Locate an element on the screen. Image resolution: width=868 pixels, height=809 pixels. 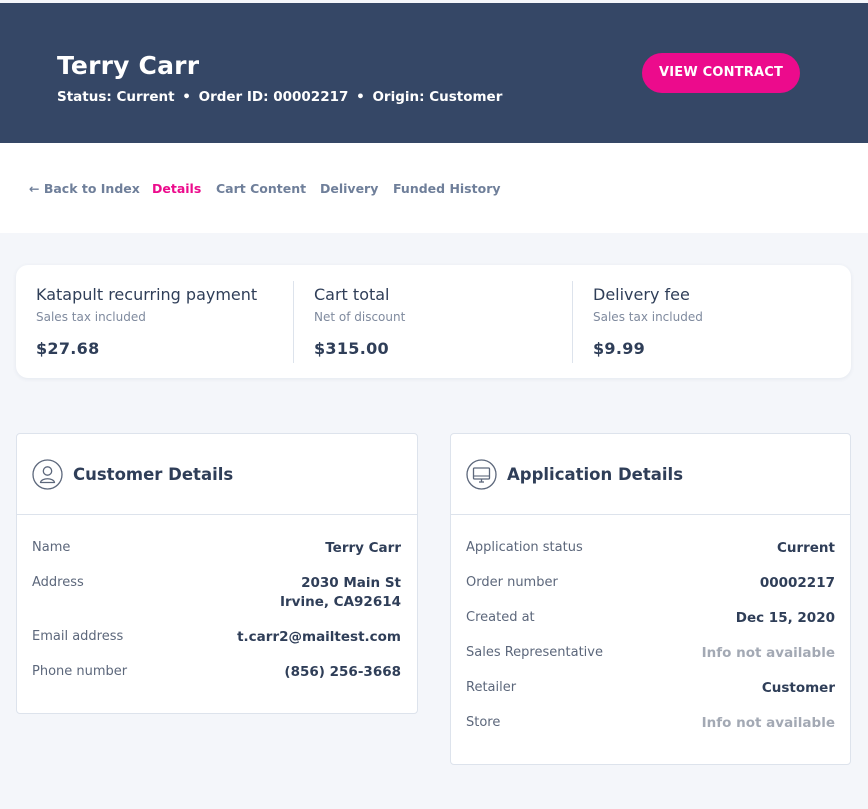
summary-title: Cart total is located at coordinates (352, 294).